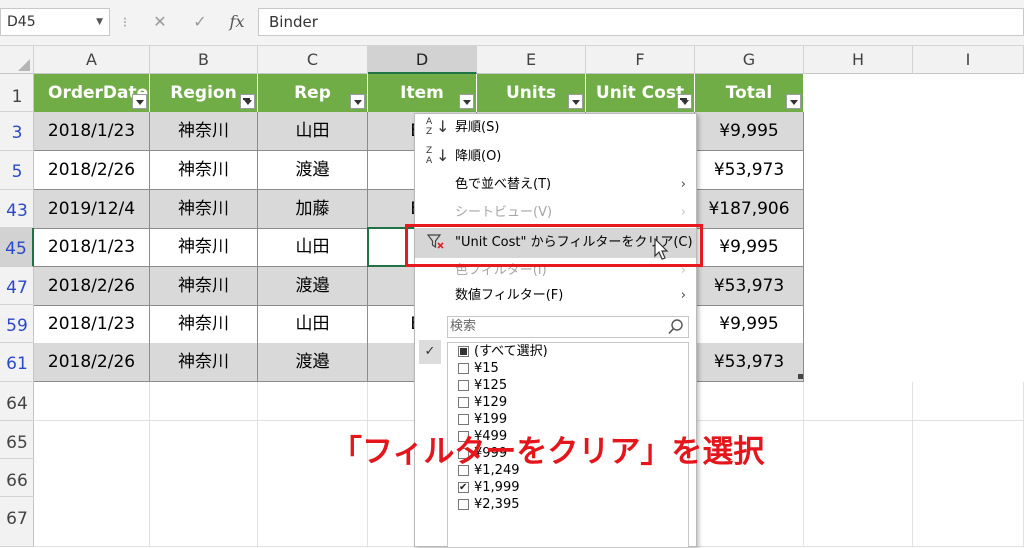  What do you see at coordinates (17, 93) in the screenshot?
I see `row-header: 1` at bounding box center [17, 93].